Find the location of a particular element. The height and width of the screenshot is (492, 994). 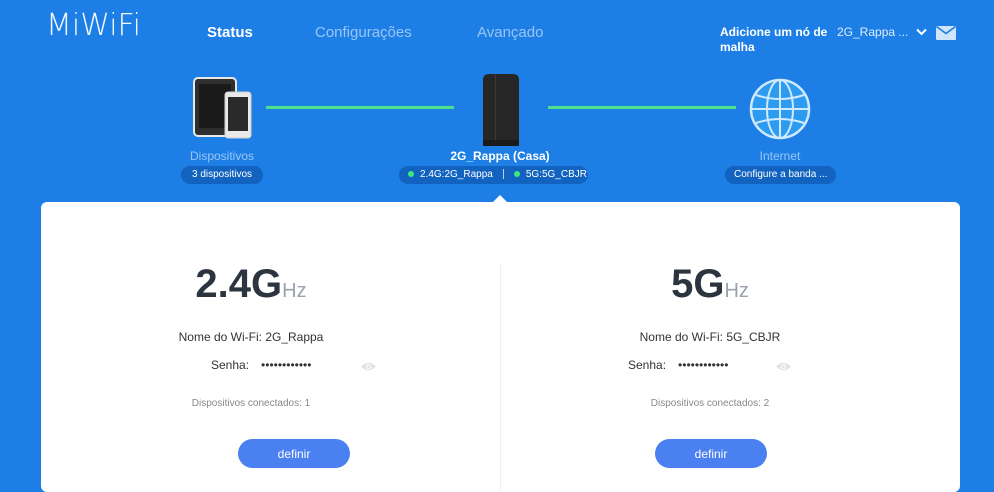

band24-label: 2.4G:2G_Rappa is located at coordinates (456, 174).